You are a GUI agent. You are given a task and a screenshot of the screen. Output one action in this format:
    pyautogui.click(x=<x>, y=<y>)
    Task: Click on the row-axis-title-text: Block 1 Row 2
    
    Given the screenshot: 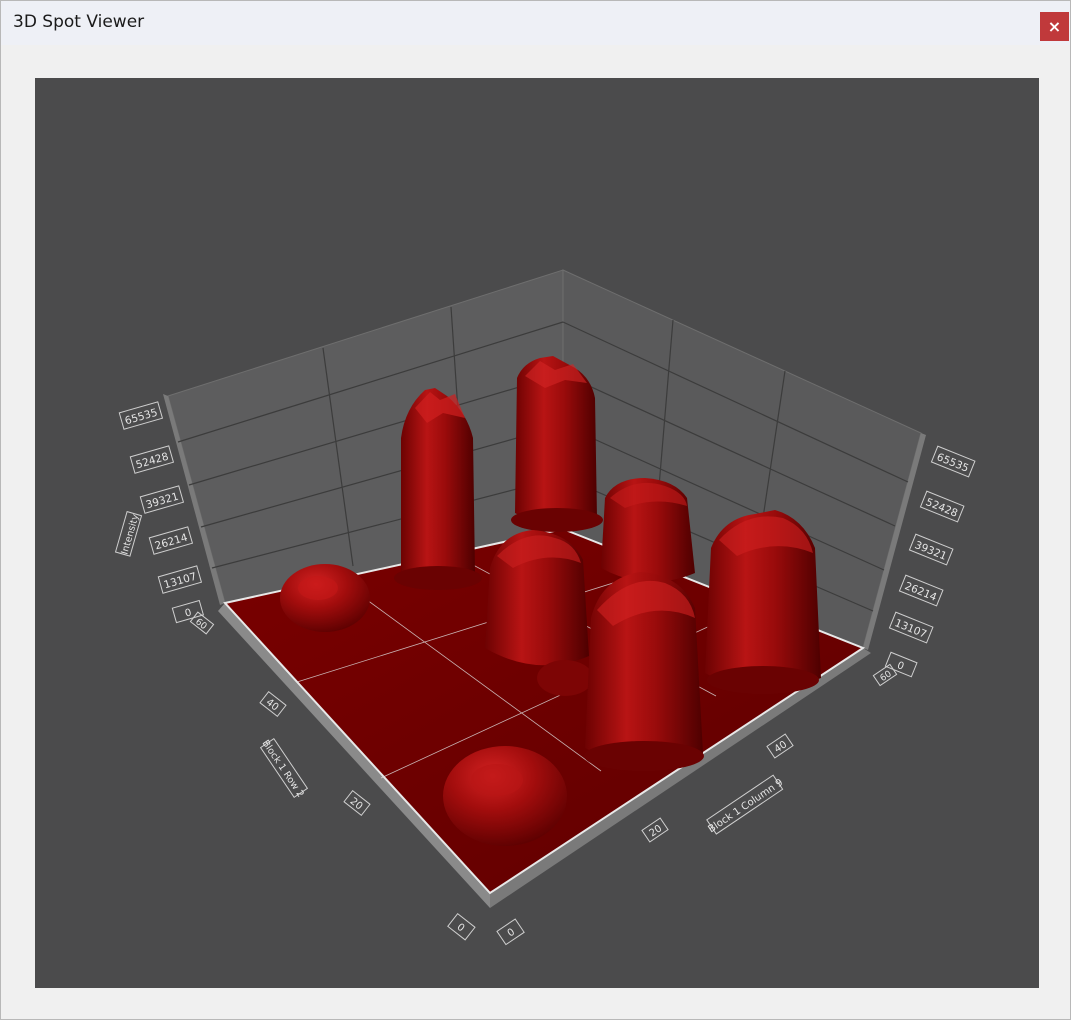 What is the action you would take?
    pyautogui.click(x=283, y=768)
    